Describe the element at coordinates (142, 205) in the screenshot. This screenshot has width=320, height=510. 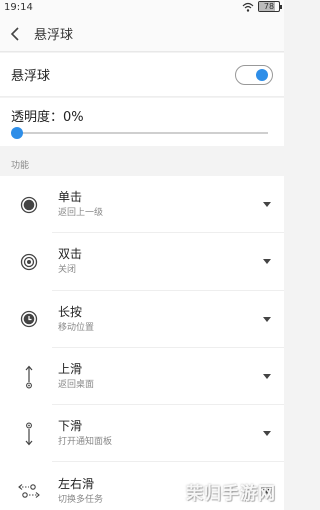
I see `function-row-tap: 单击 返回上一级` at that location.